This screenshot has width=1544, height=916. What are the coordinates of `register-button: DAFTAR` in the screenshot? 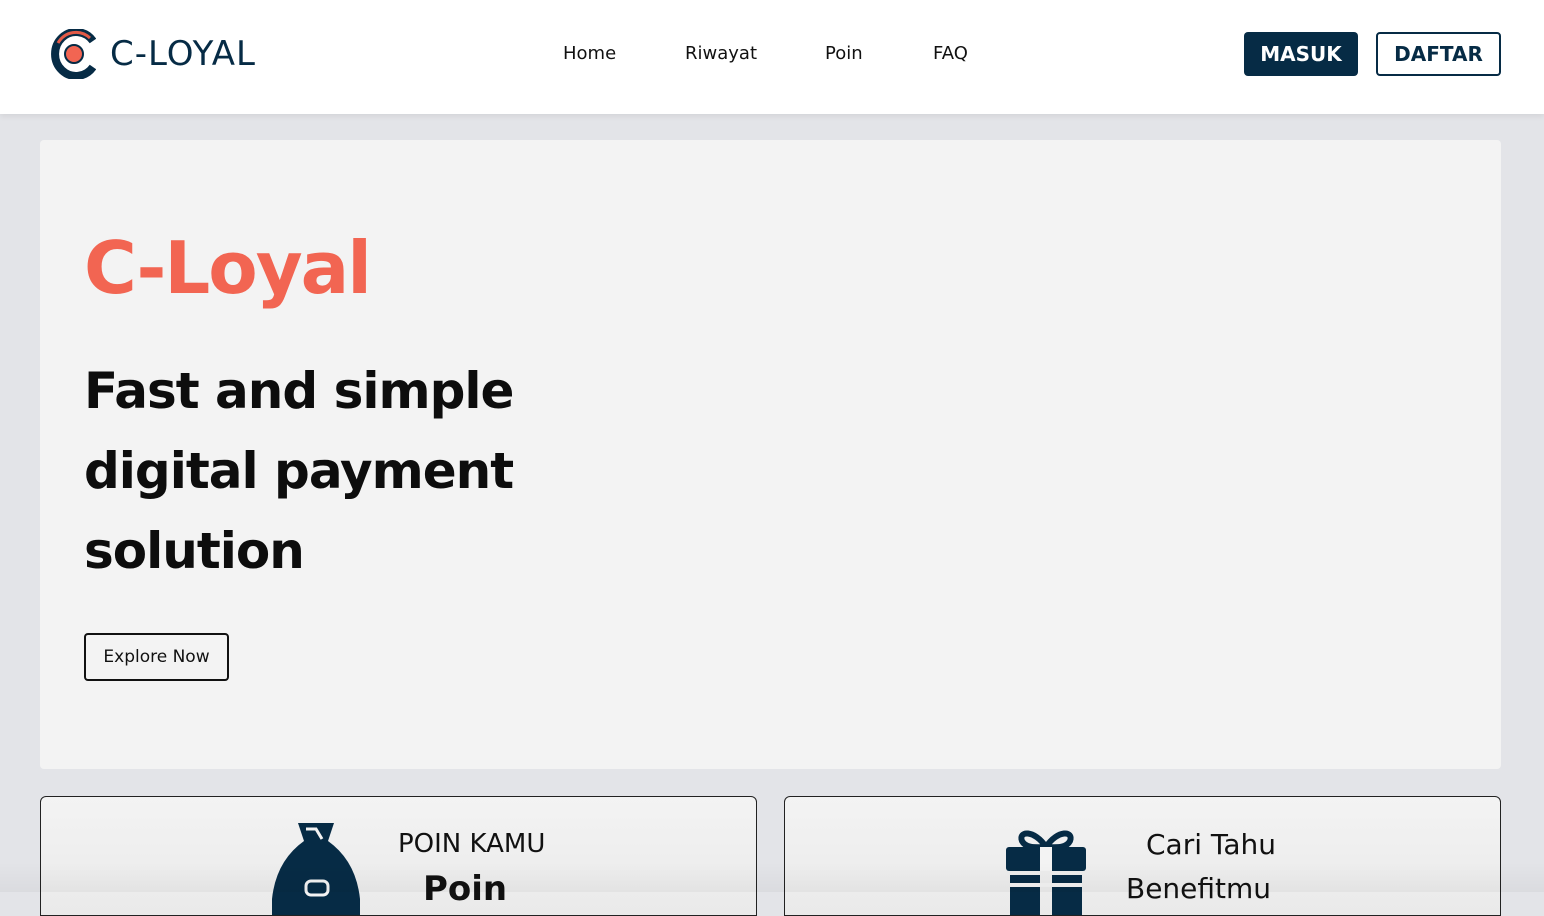 It's located at (1438, 54).